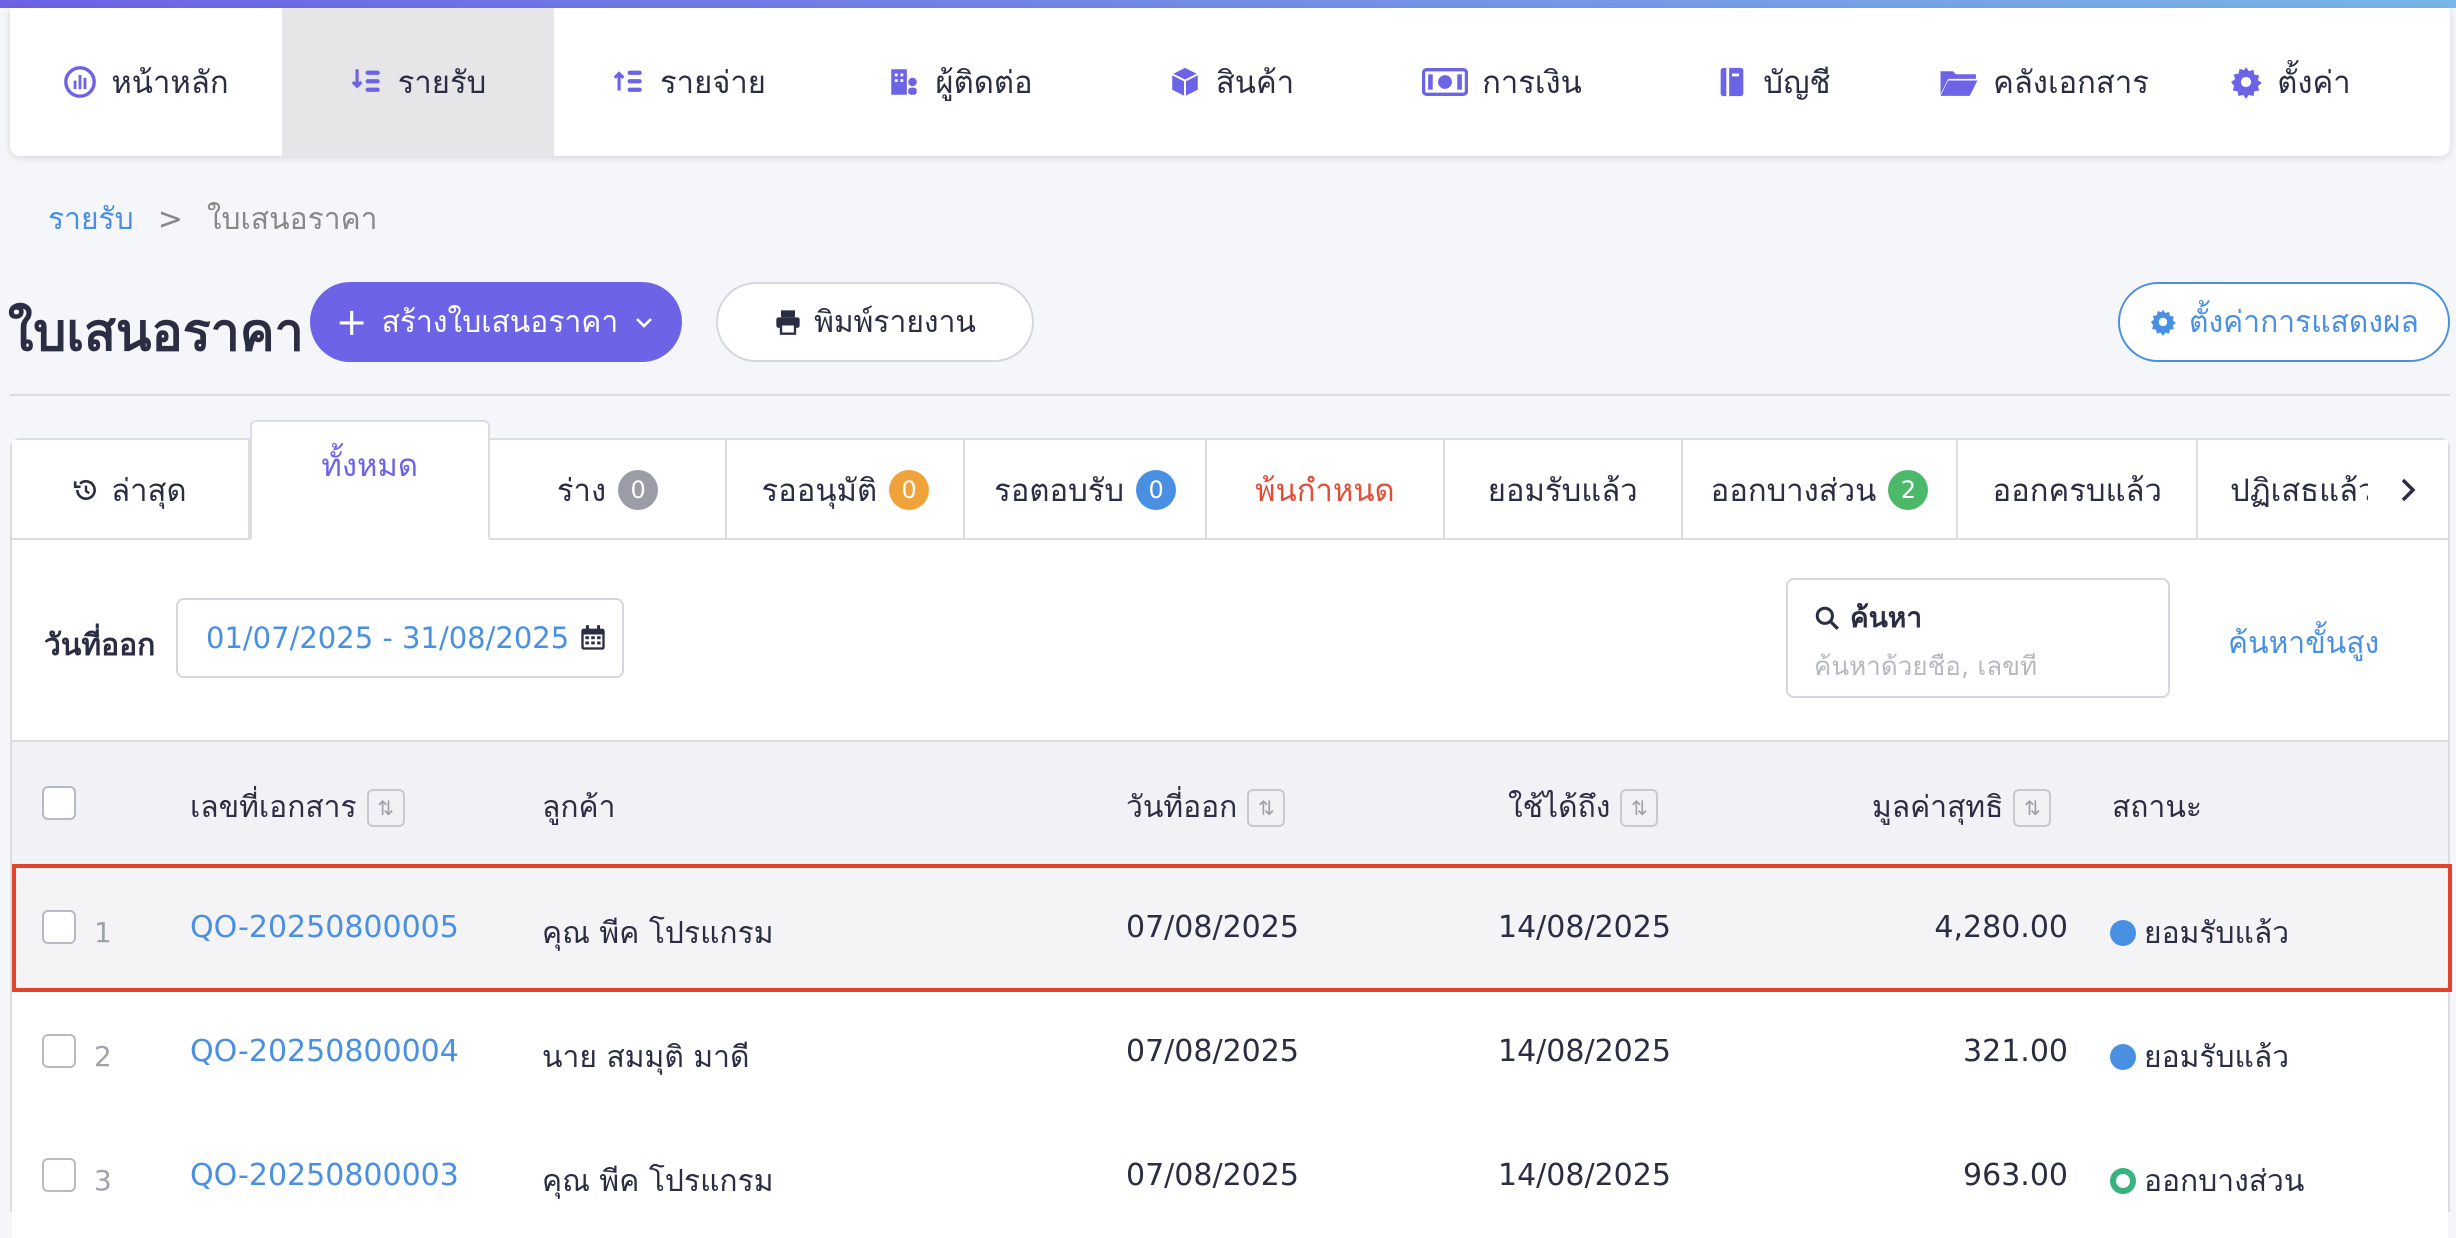  Describe the element at coordinates (2071, 83) in the screenshot. I see `nav-label-documents: คลังเอกสาร` at that location.